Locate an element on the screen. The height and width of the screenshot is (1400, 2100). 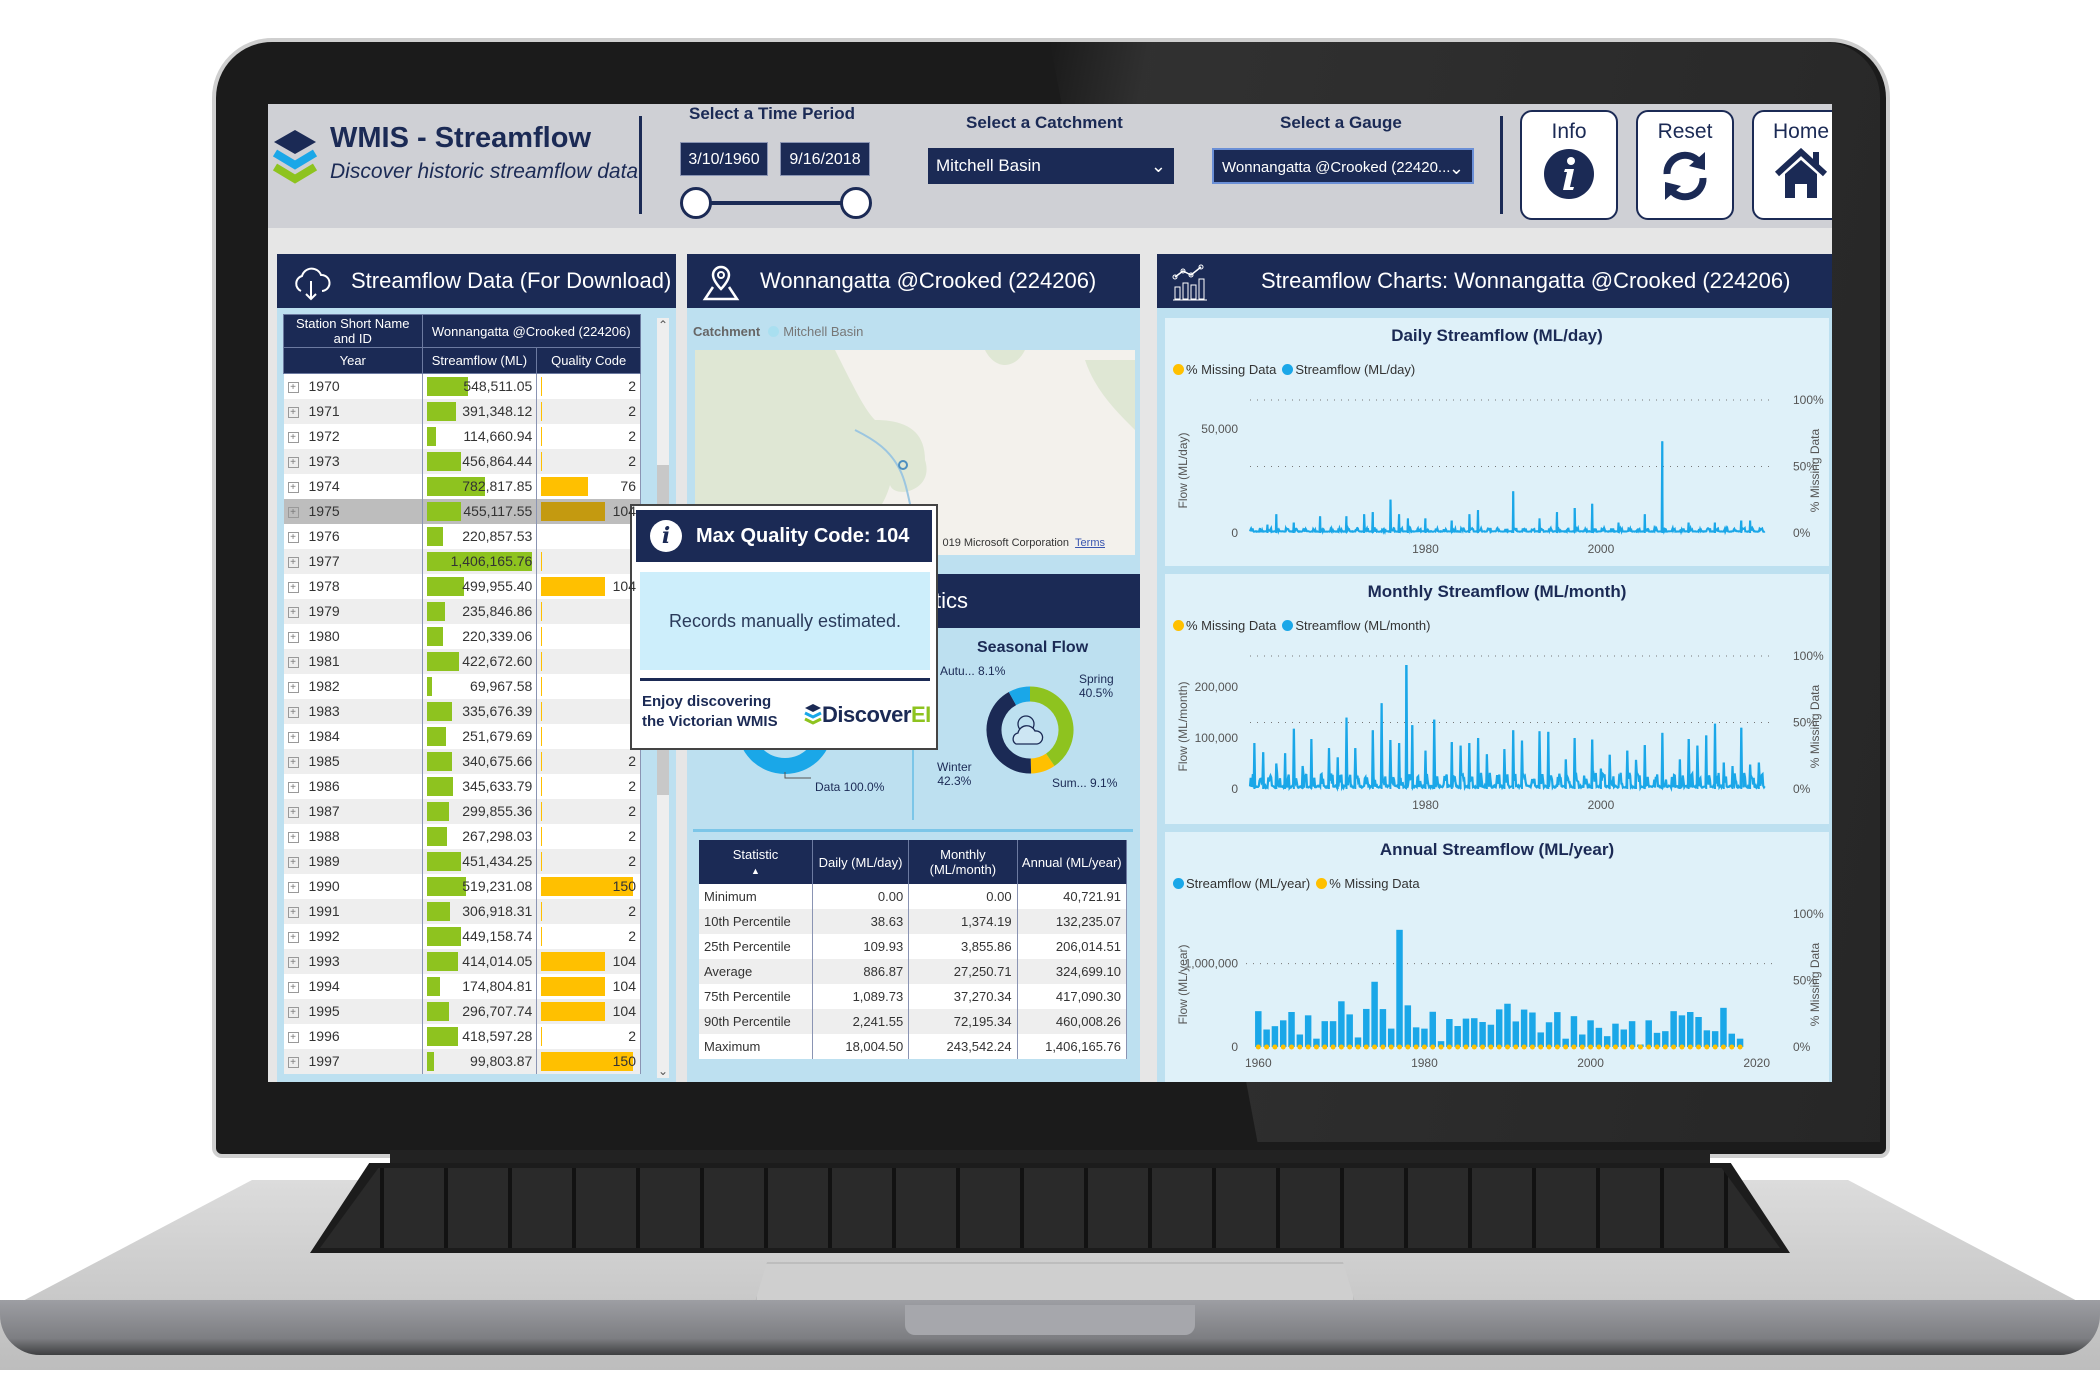
year-cell: +1975 is located at coordinates (353, 511).